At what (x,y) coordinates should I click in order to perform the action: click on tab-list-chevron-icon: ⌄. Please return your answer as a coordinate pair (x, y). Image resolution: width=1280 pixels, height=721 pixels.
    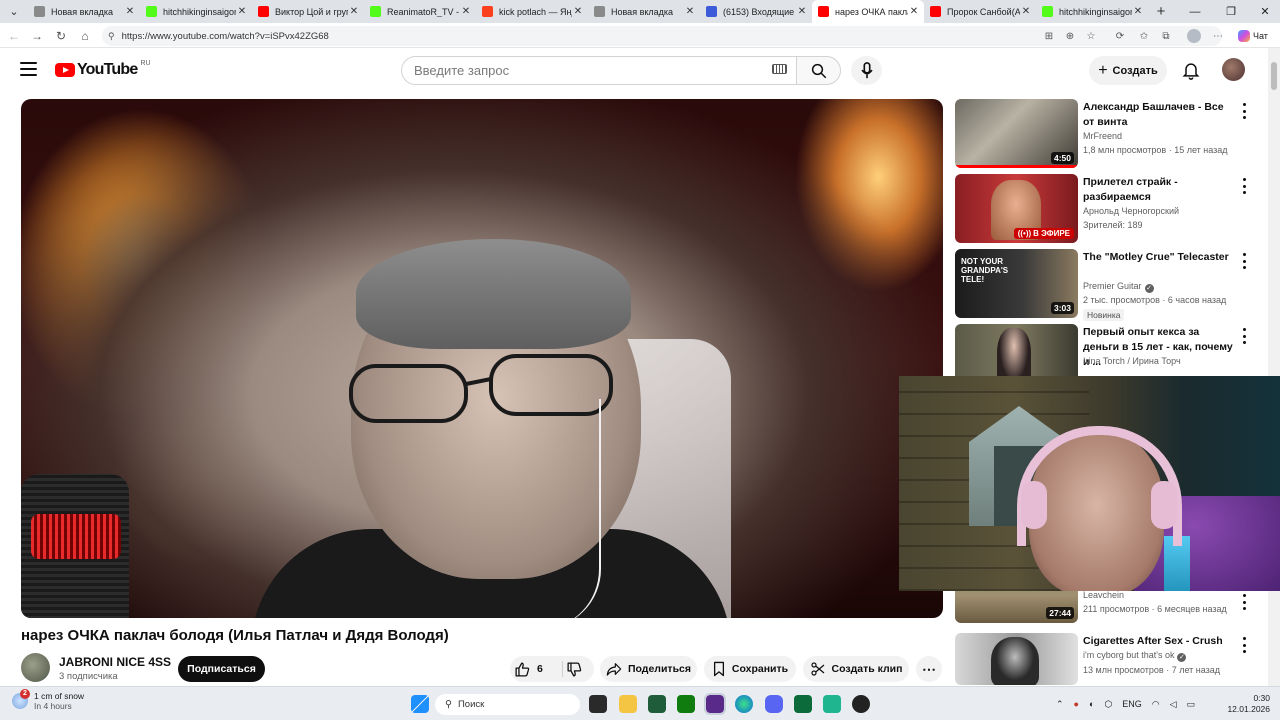
    Looking at the image, I should click on (14, 11).